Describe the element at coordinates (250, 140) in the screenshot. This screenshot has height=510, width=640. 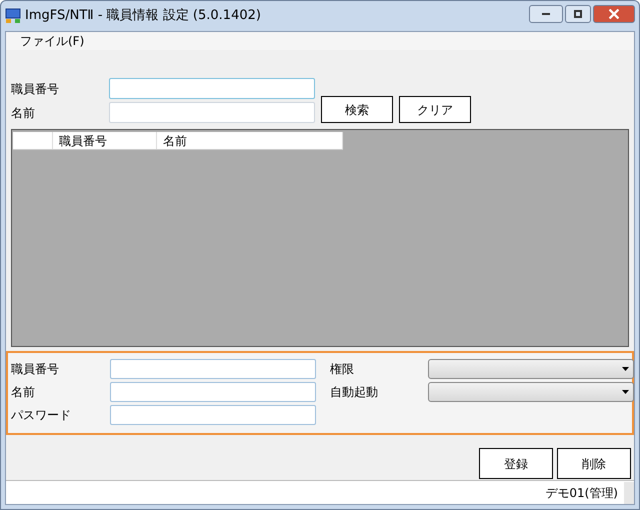
I see `column-header: 名前` at that location.